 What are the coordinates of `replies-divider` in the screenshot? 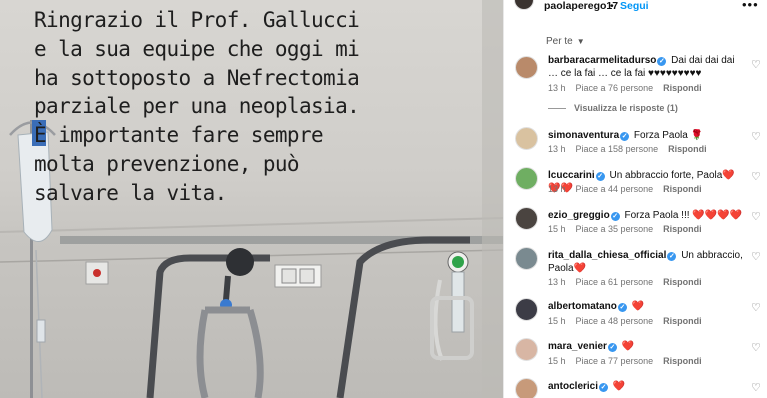 It's located at (557, 108).